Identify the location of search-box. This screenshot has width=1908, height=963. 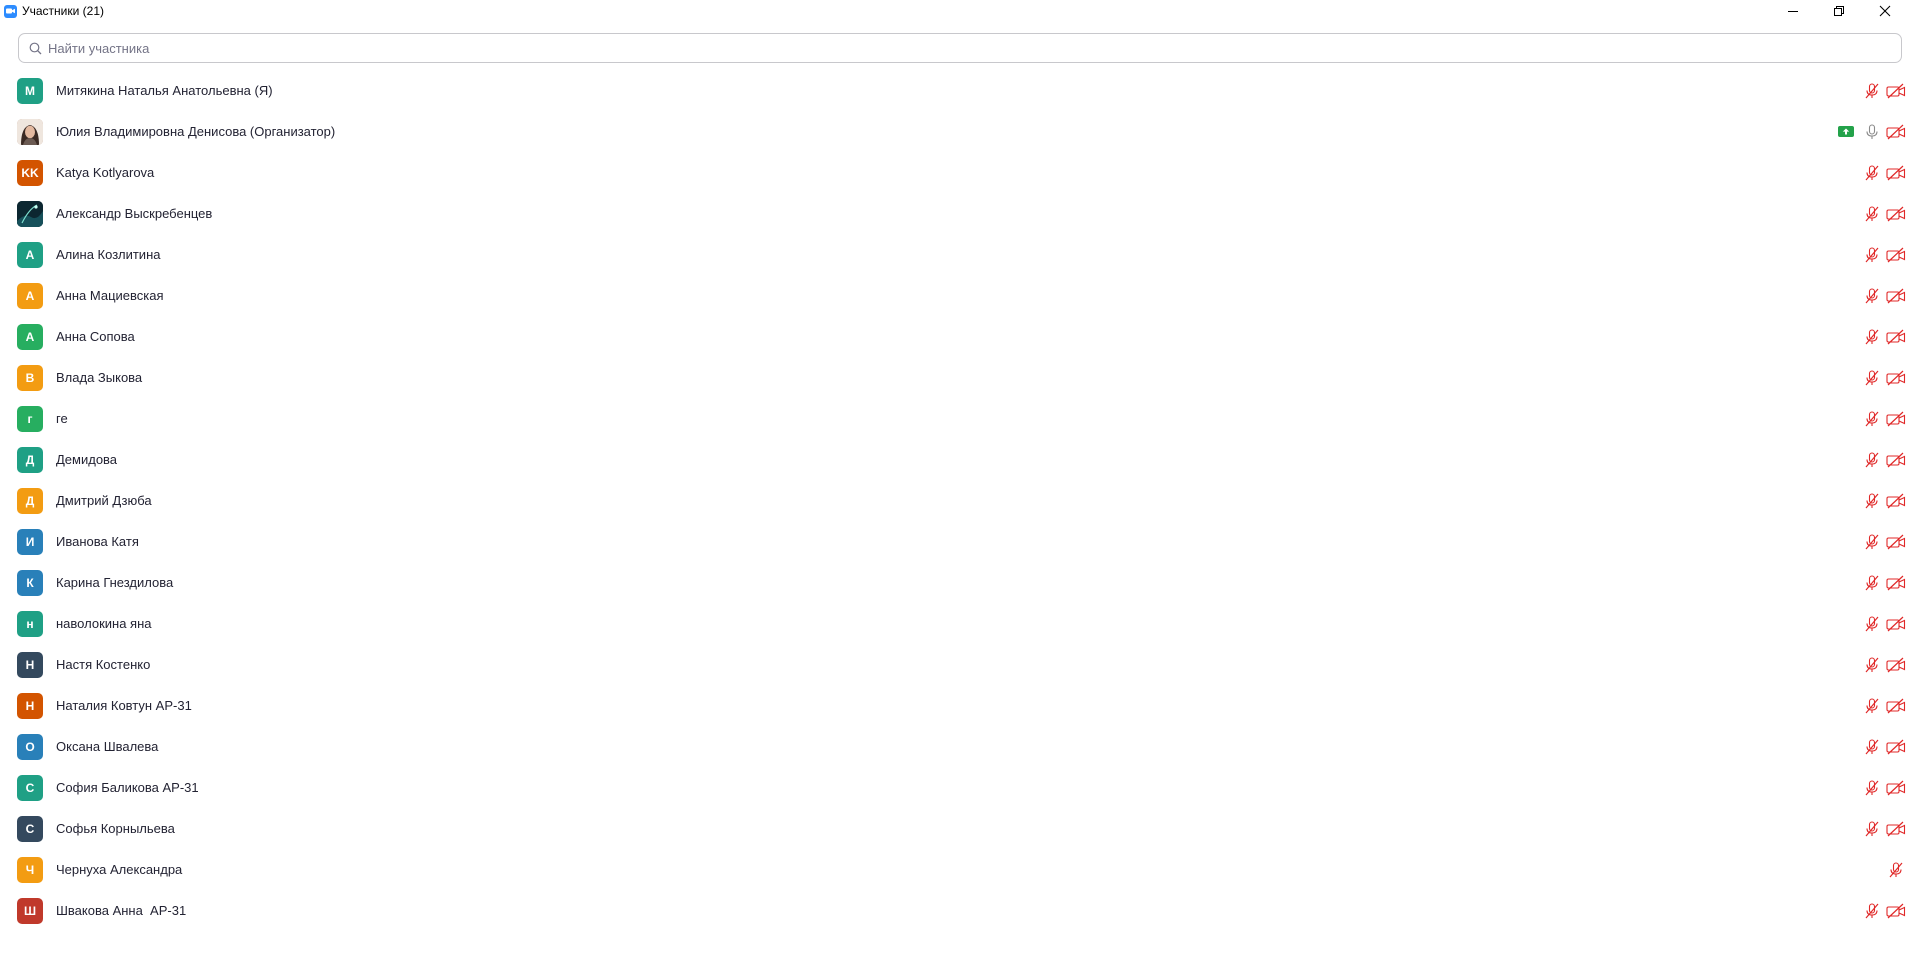
(960, 48).